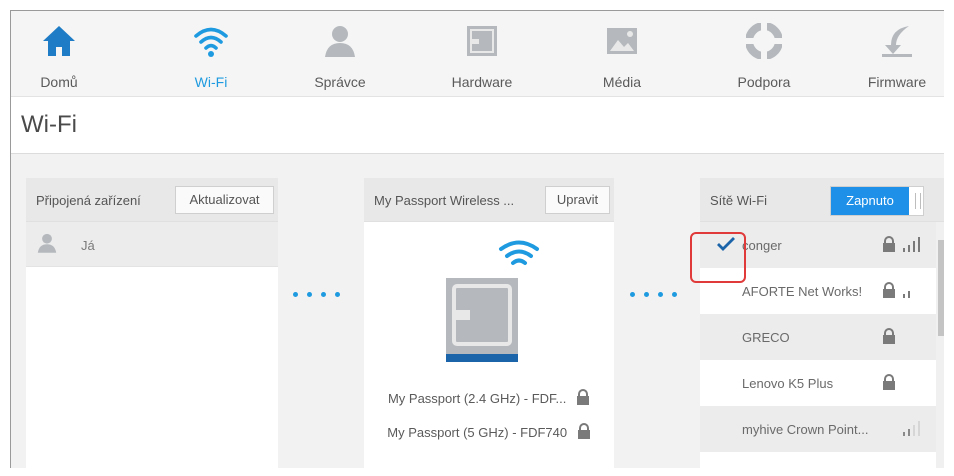 Image resolution: width=954 pixels, height=476 pixels. I want to click on connection-dots-left, so click(316, 294).